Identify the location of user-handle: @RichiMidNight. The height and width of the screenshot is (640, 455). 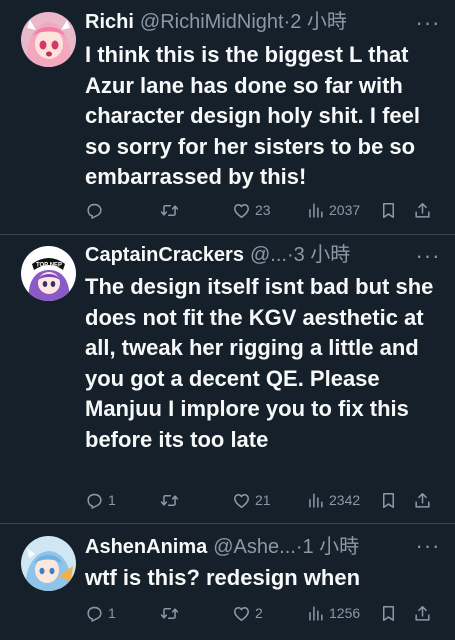
(212, 22).